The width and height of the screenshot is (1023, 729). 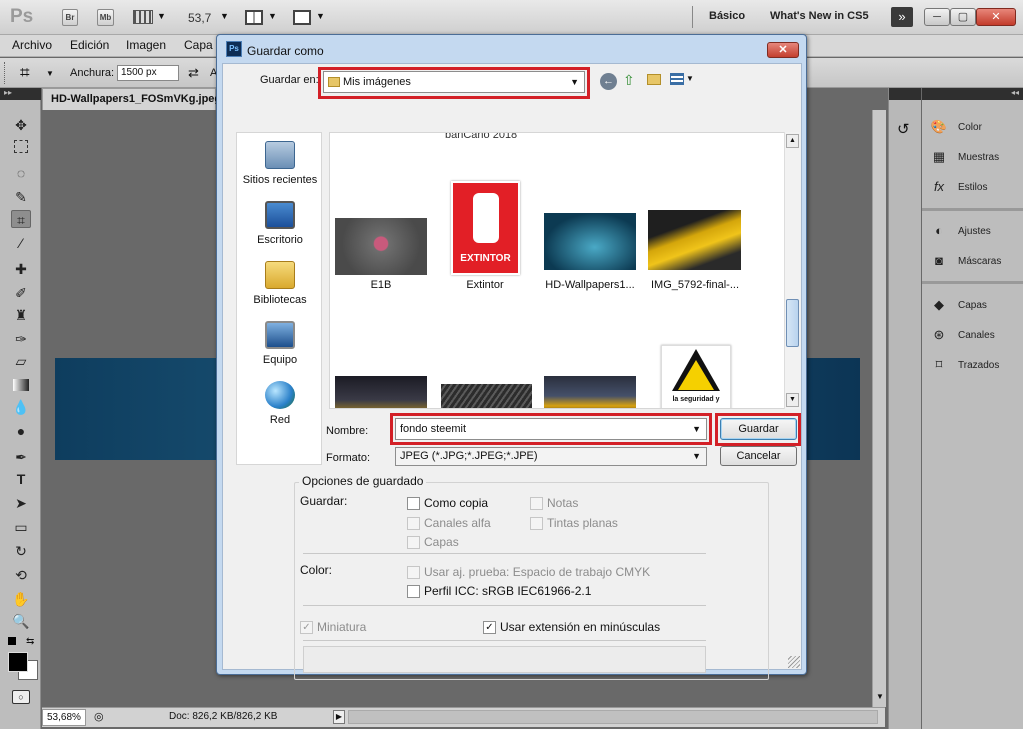 I want to click on hand-tool-icon: ✋, so click(x=21, y=599).